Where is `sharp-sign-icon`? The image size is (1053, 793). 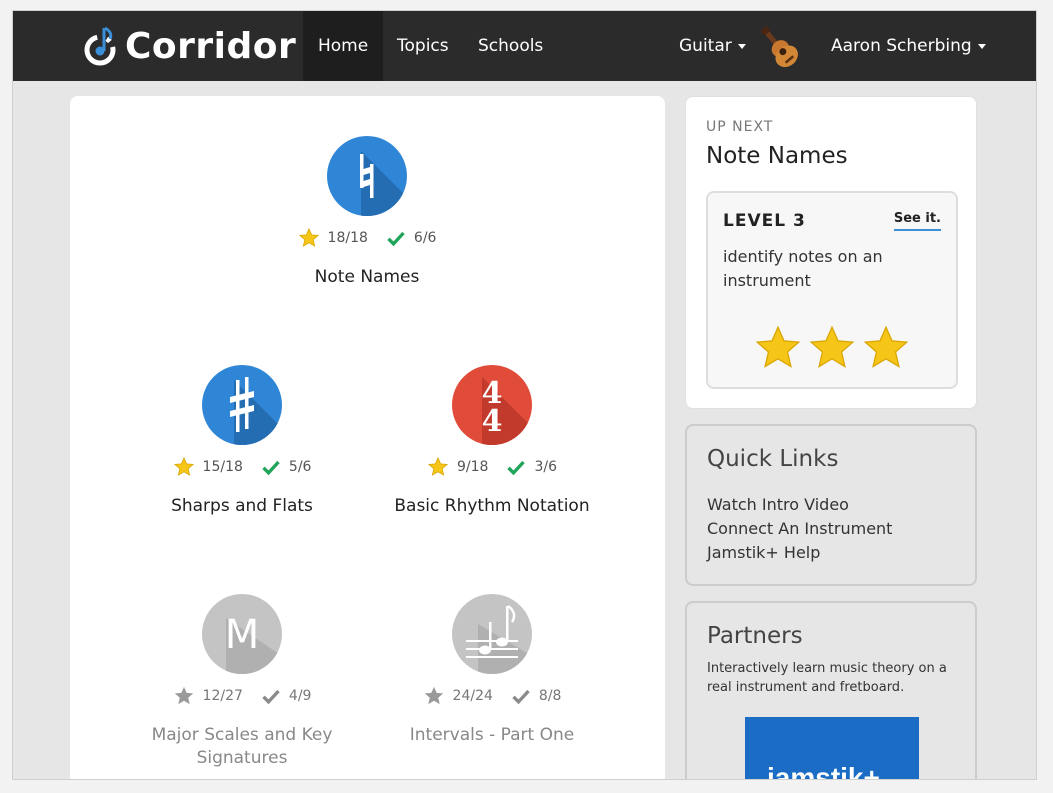
sharp-sign-icon is located at coordinates (242, 405).